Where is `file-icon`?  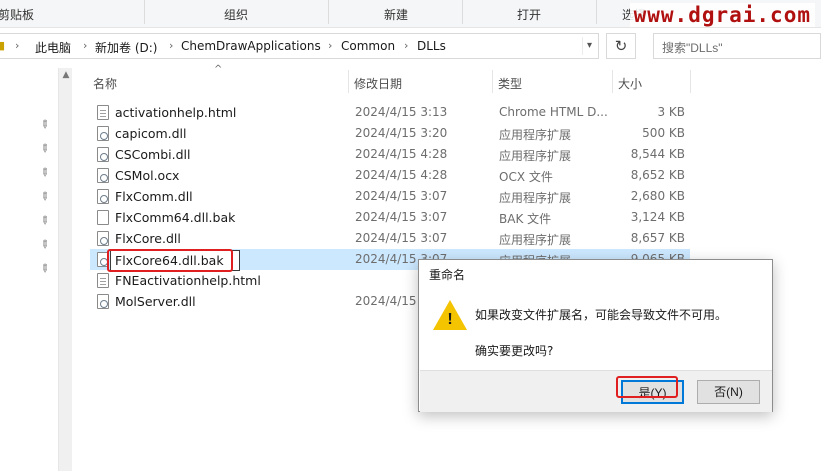
file-icon is located at coordinates (103, 217).